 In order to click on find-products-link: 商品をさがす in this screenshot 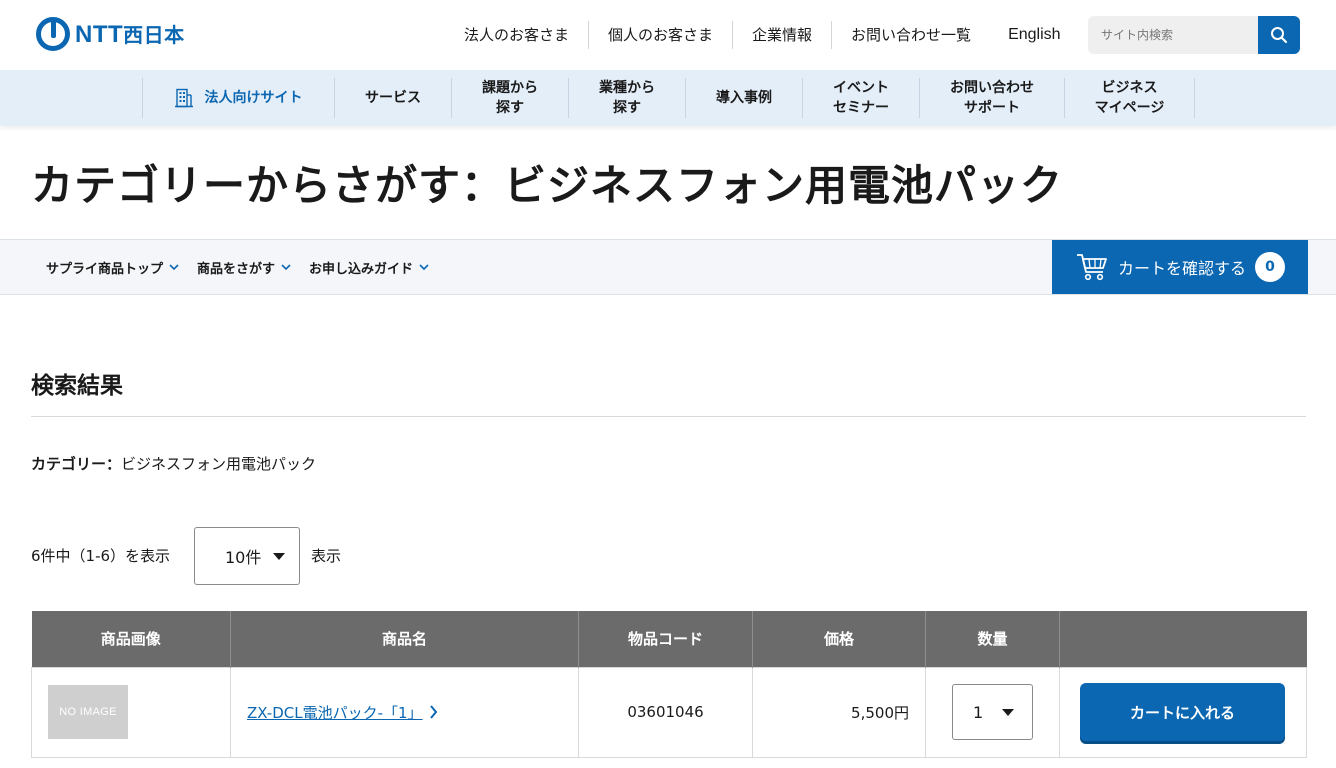, I will do `click(244, 267)`.